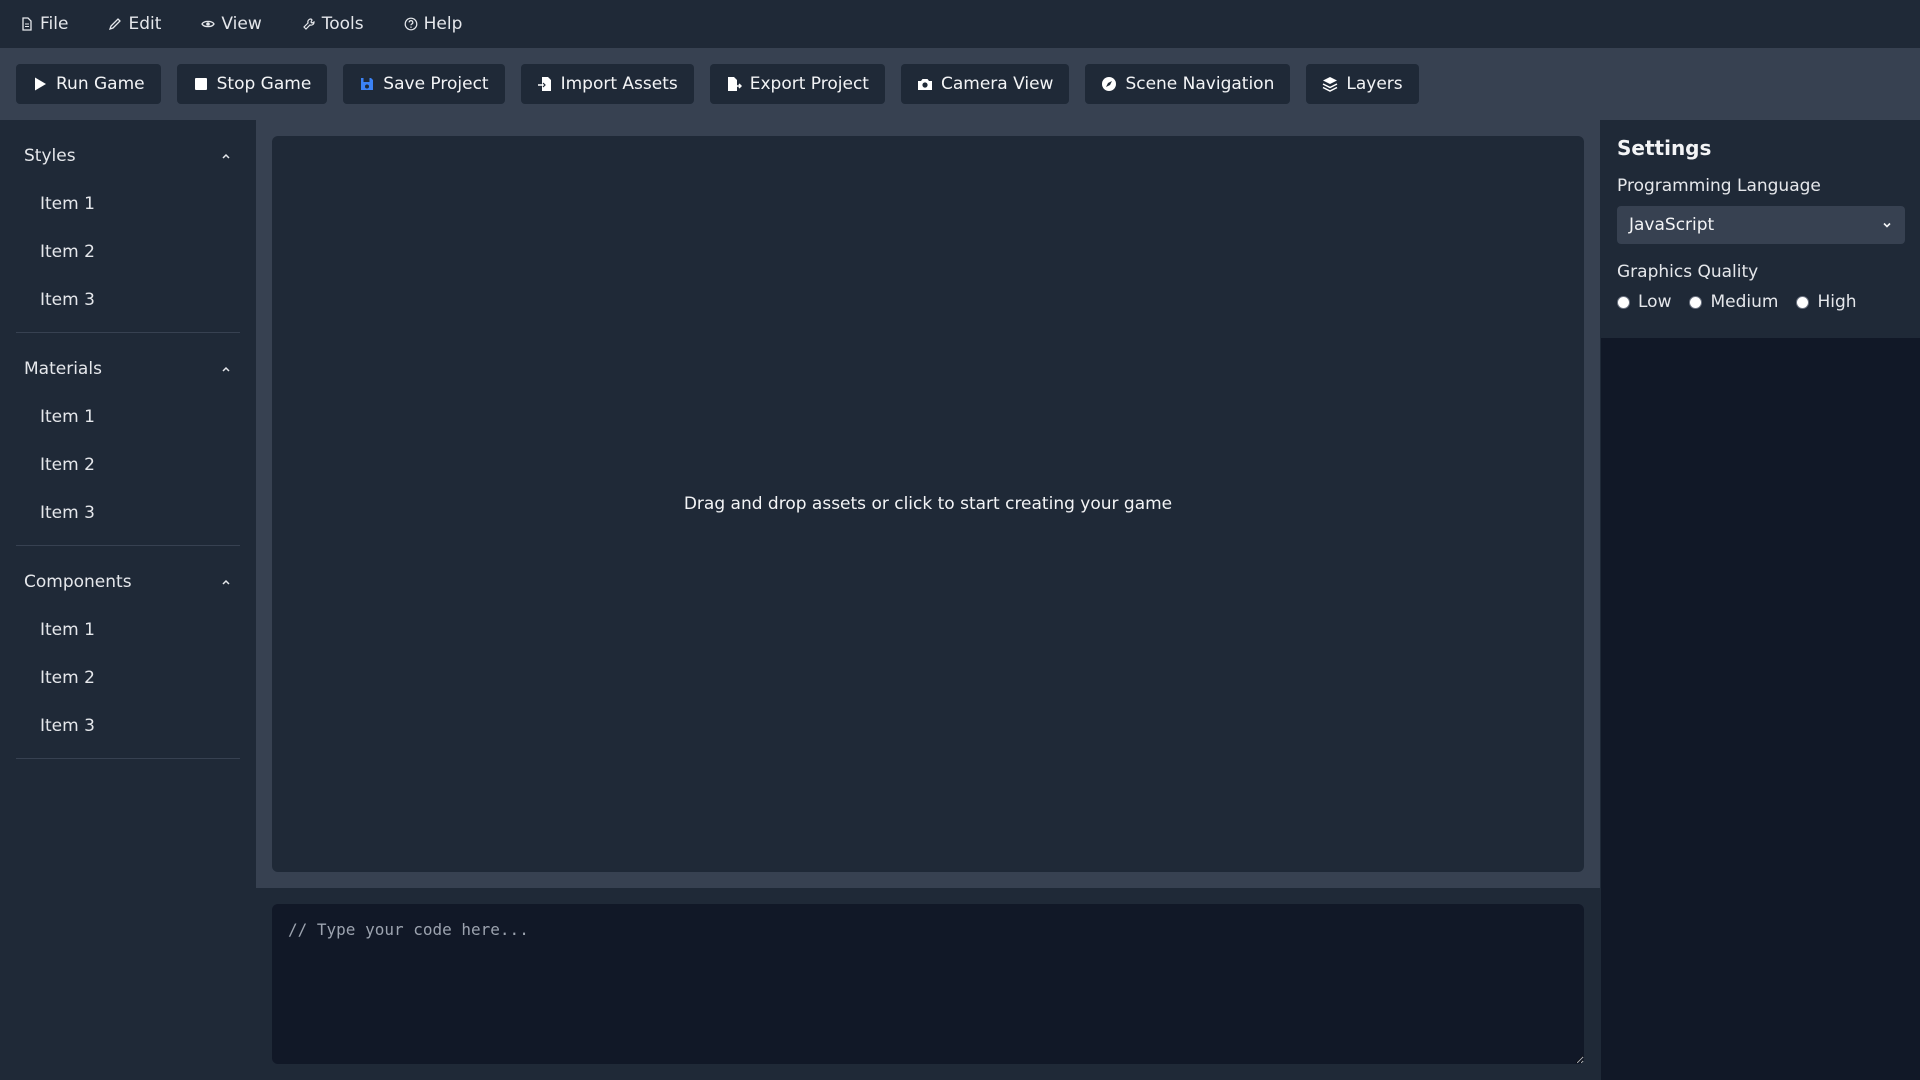 Image resolution: width=1920 pixels, height=1080 pixels. Describe the element at coordinates (1655, 302) in the screenshot. I see `quality-option-label: Low` at that location.